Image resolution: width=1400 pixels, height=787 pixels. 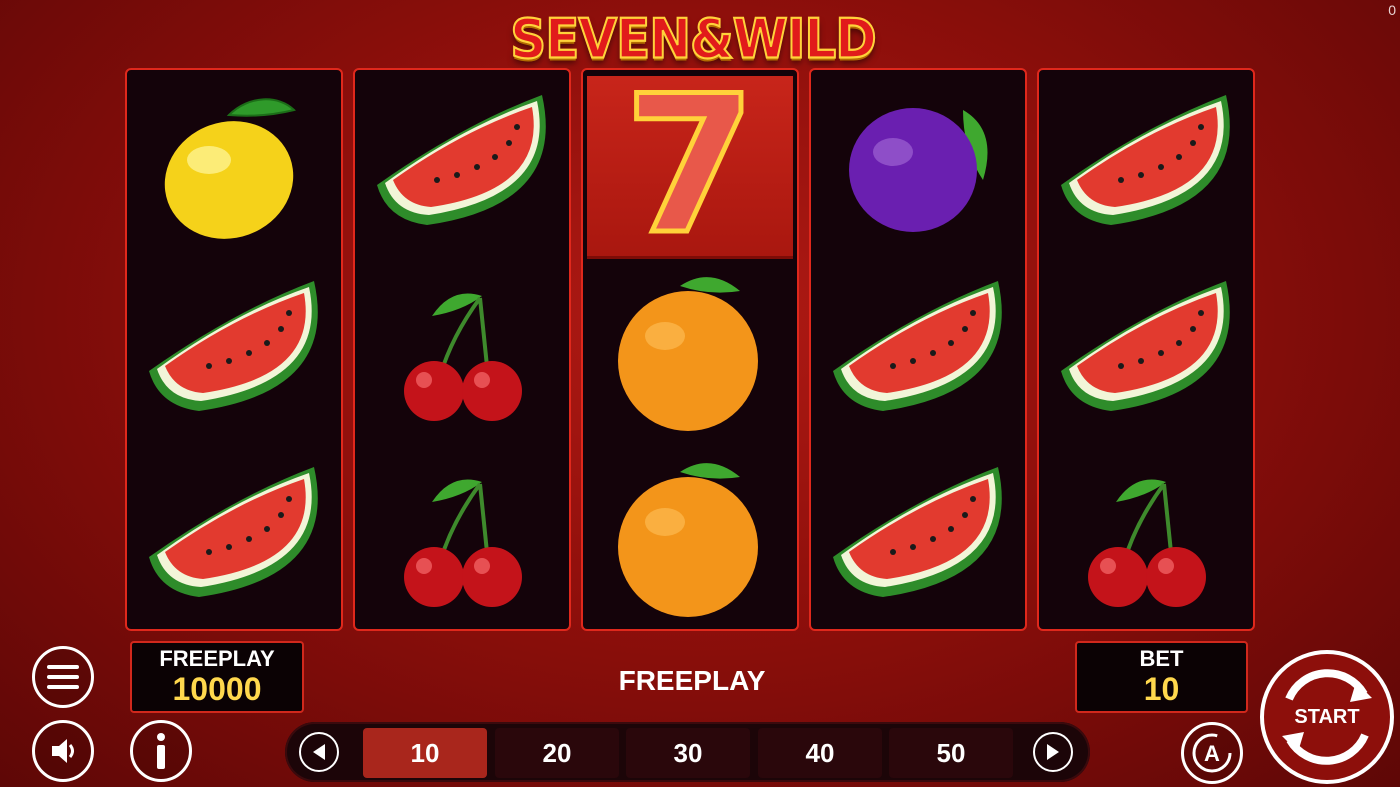 I want to click on symbol-plum, so click(x=918, y=165).